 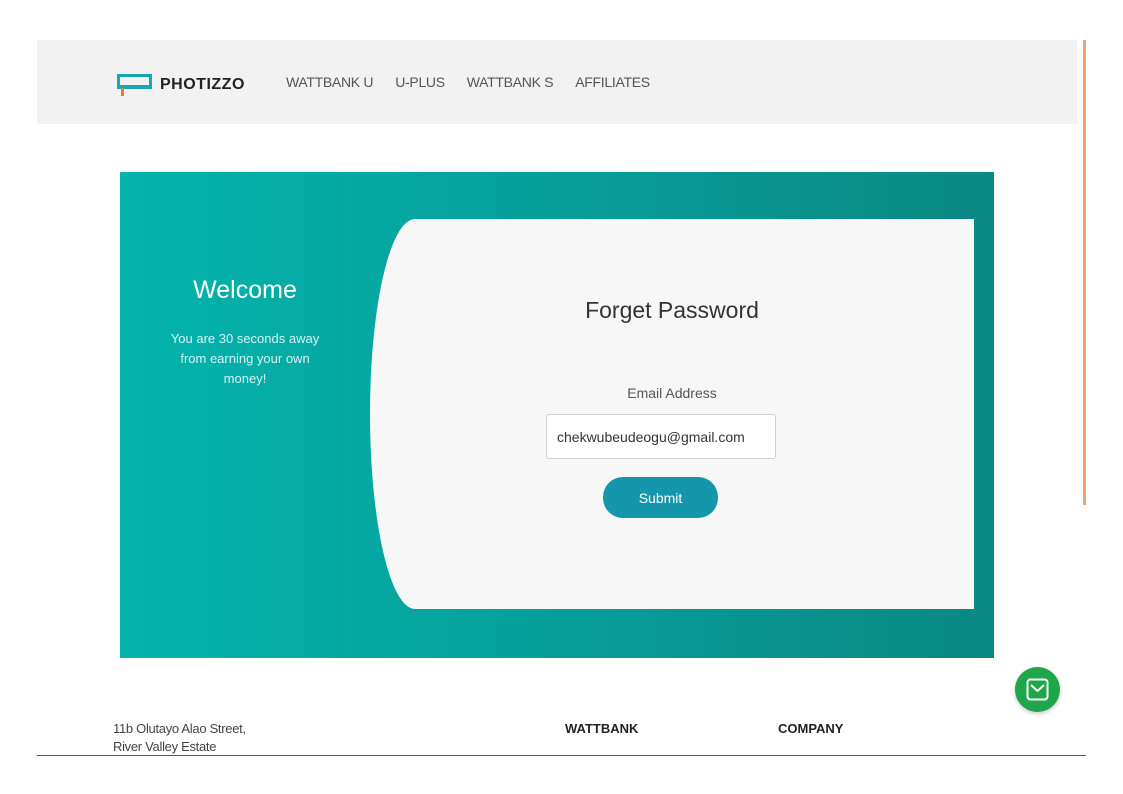 What do you see at coordinates (602, 728) in the screenshot?
I see `footer-heading-wattbank: WATTBANK` at bounding box center [602, 728].